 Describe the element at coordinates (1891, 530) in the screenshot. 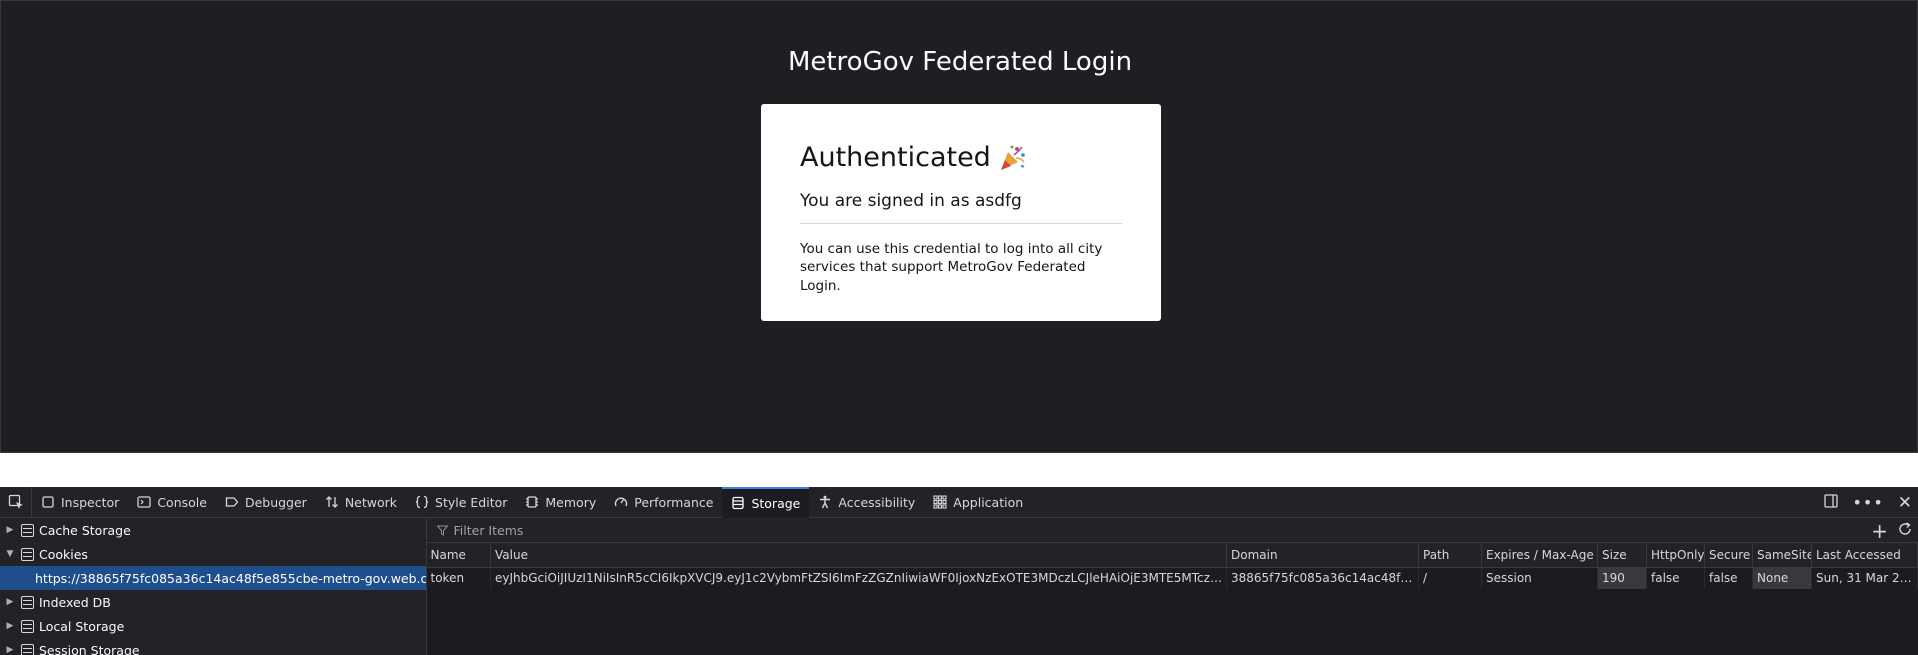

I see `filter-bar-actions: +` at that location.